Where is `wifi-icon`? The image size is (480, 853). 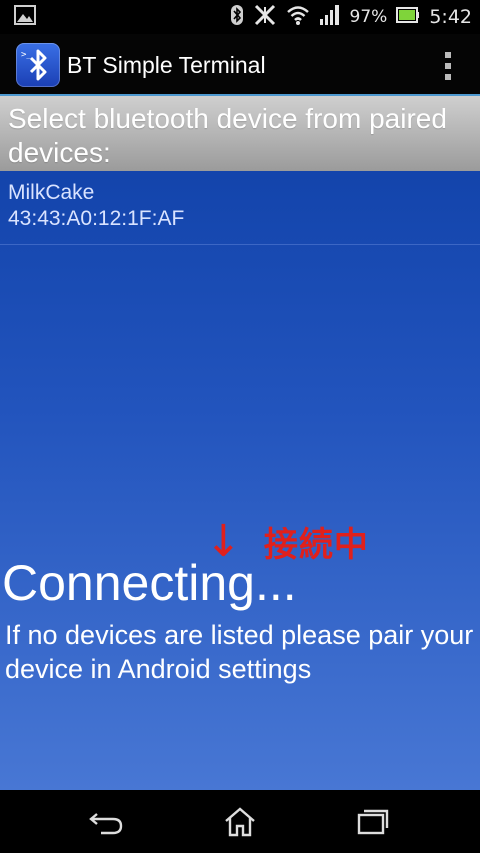
wifi-icon is located at coordinates (298, 17).